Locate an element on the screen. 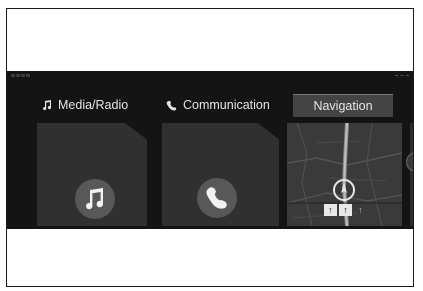 The height and width of the screenshot is (291, 423). chevron-right-icon: › is located at coordinates (409, 162).